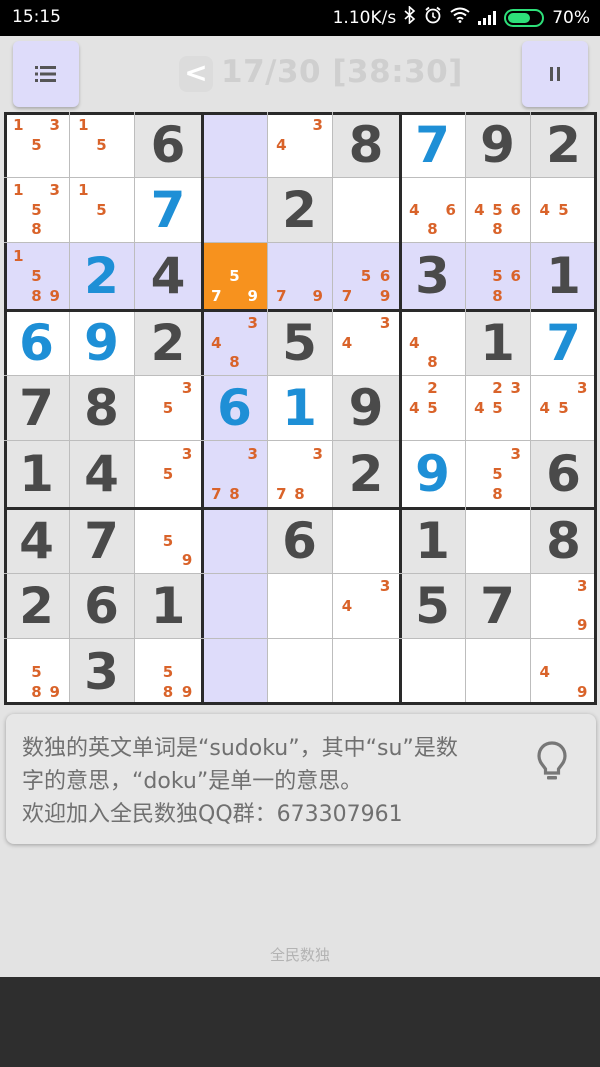  What do you see at coordinates (563, 144) in the screenshot?
I see `cell-r1c9: 2` at bounding box center [563, 144].